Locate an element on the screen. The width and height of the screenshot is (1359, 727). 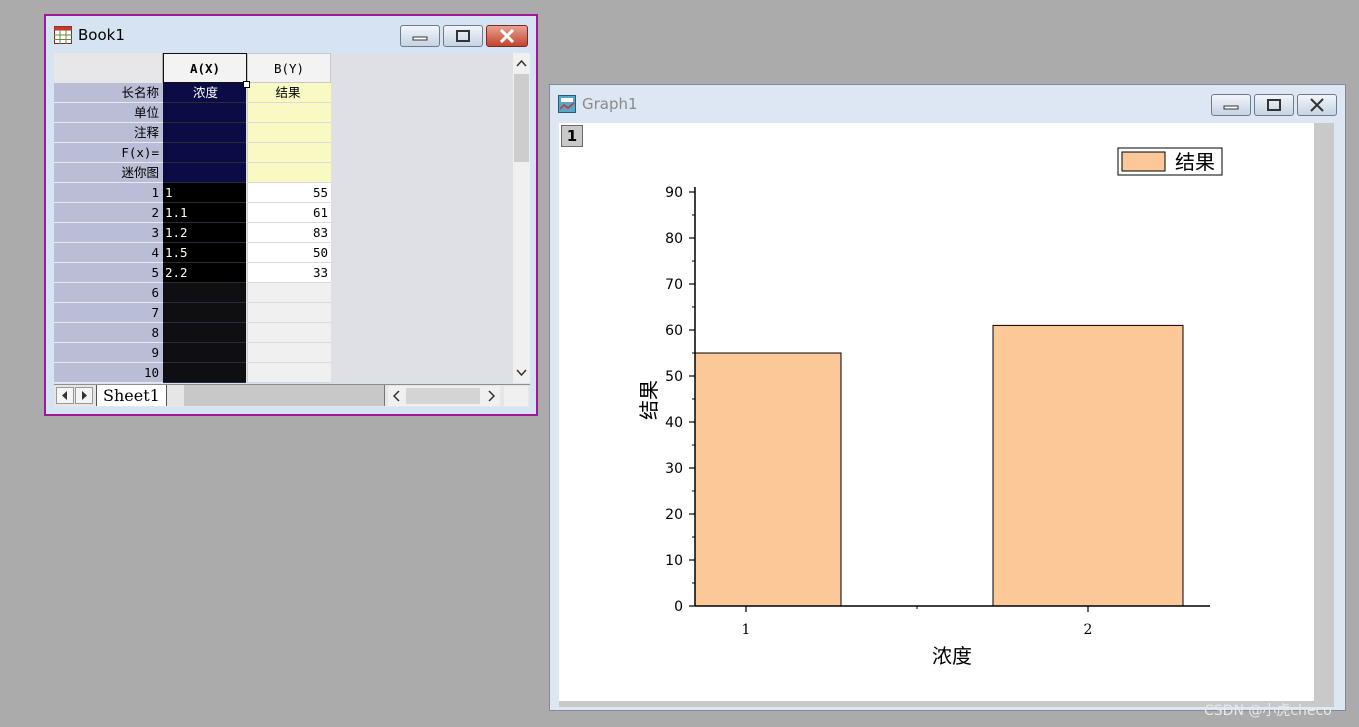
row-header-sparklines: 迷你图 is located at coordinates (108, 173).